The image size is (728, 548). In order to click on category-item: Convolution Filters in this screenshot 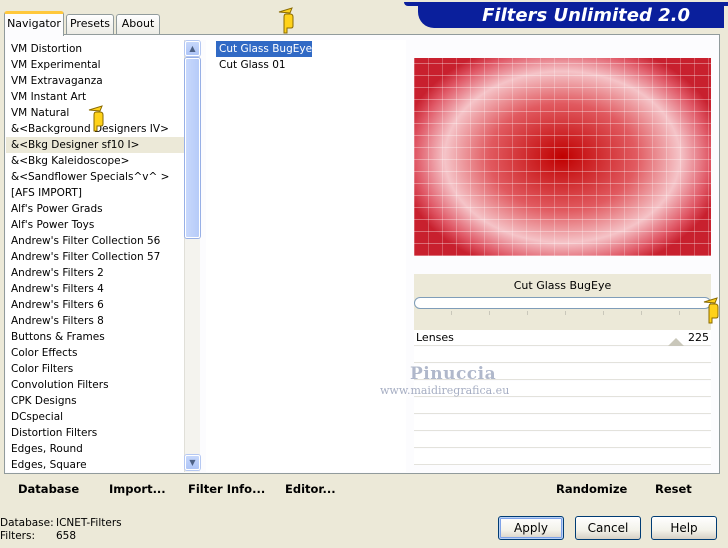, I will do `click(95, 385)`.